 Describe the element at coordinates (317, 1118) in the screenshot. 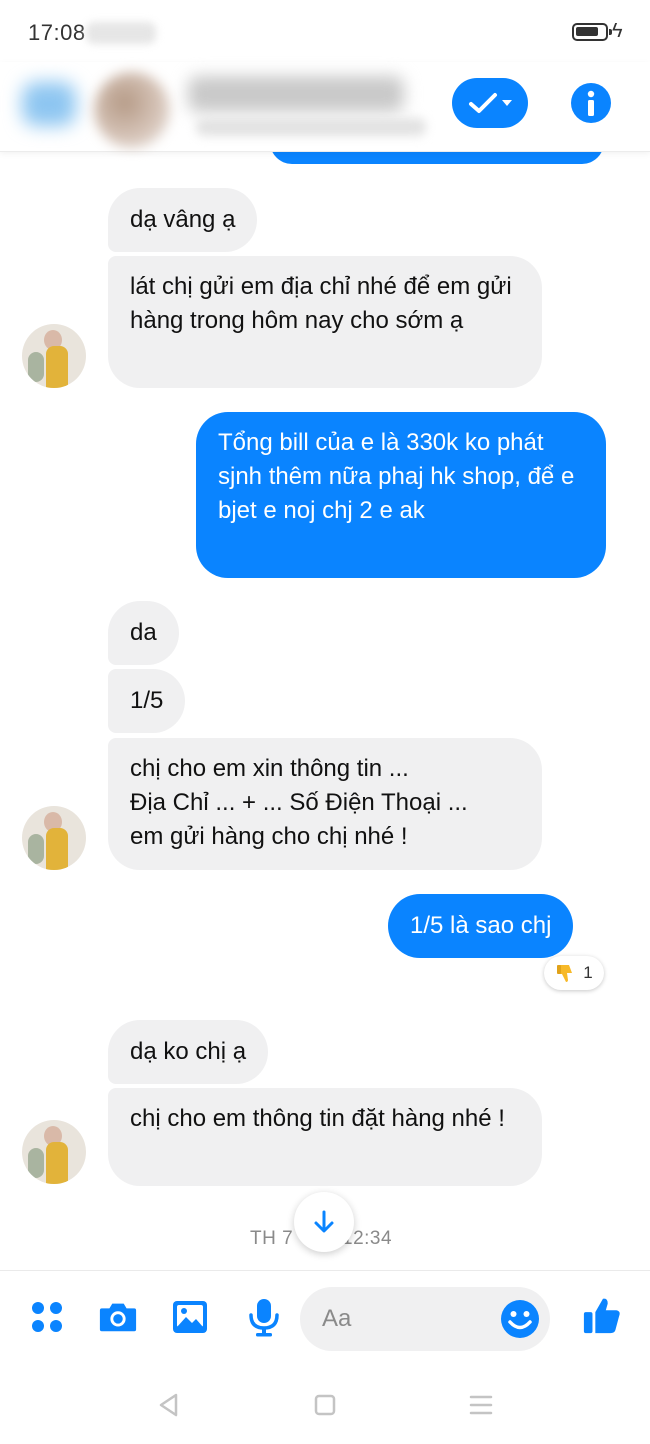

I see `message-text: chị cho em thông tin đặt hàng nhé !` at that location.